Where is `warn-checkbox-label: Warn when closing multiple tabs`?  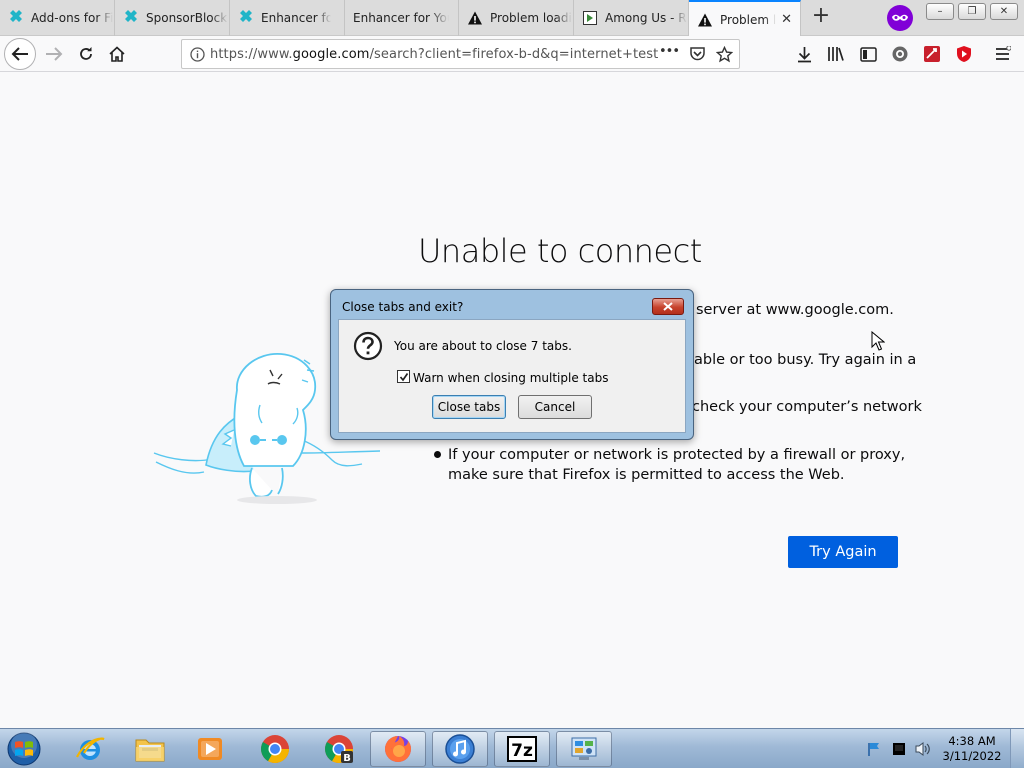
warn-checkbox-label: Warn when closing multiple tabs is located at coordinates (510, 378).